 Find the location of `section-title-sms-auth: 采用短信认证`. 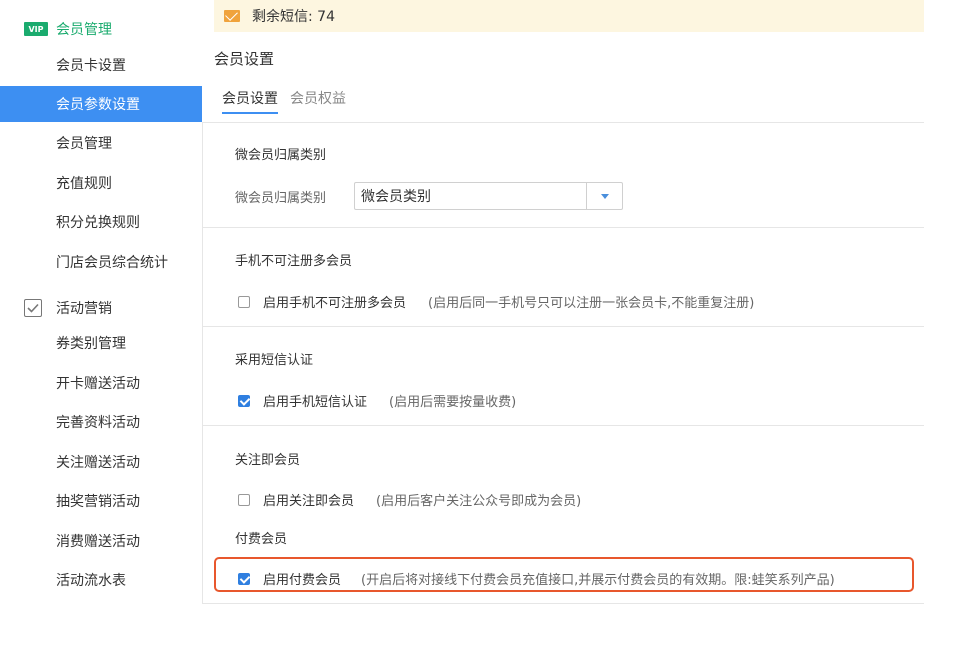

section-title-sms-auth: 采用短信认证 is located at coordinates (274, 360).